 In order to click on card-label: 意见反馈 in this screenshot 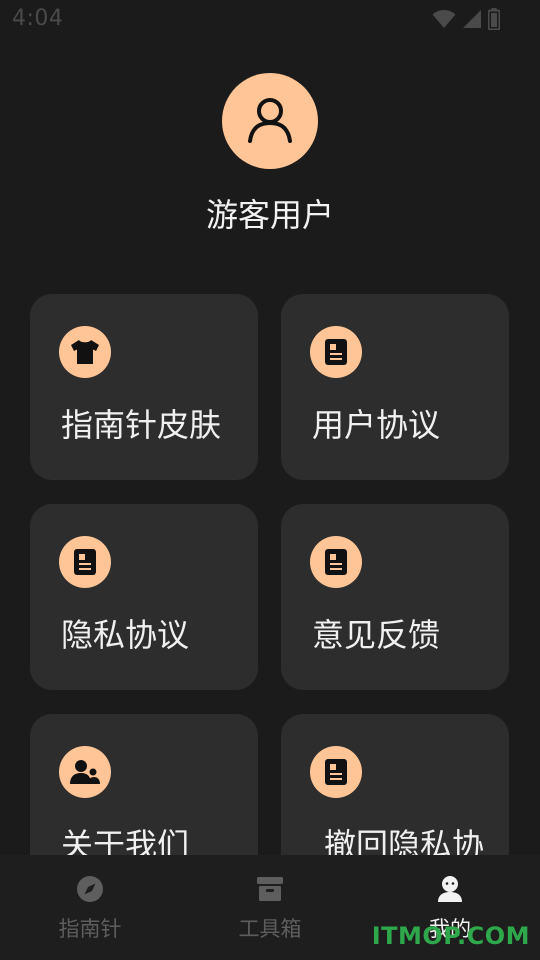, I will do `click(376, 635)`.